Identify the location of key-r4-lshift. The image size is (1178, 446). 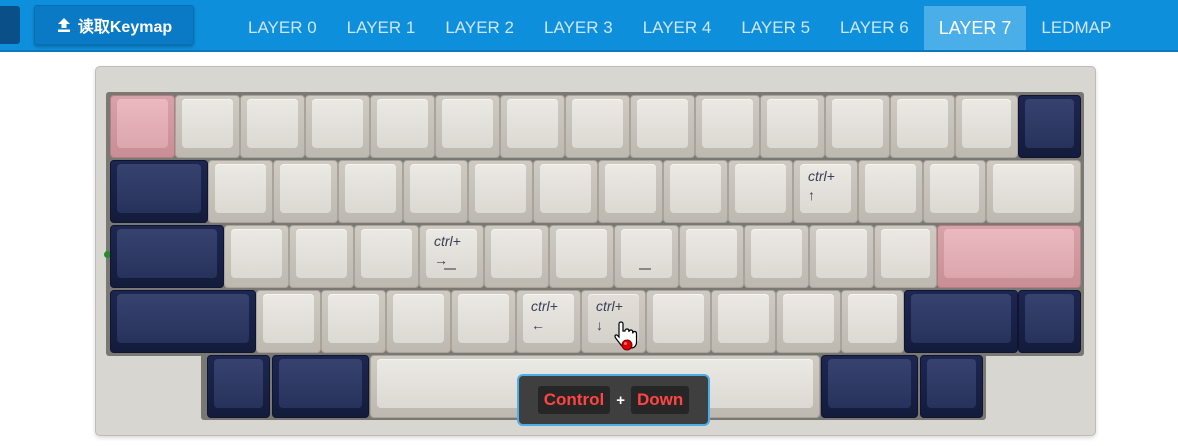
(183, 321).